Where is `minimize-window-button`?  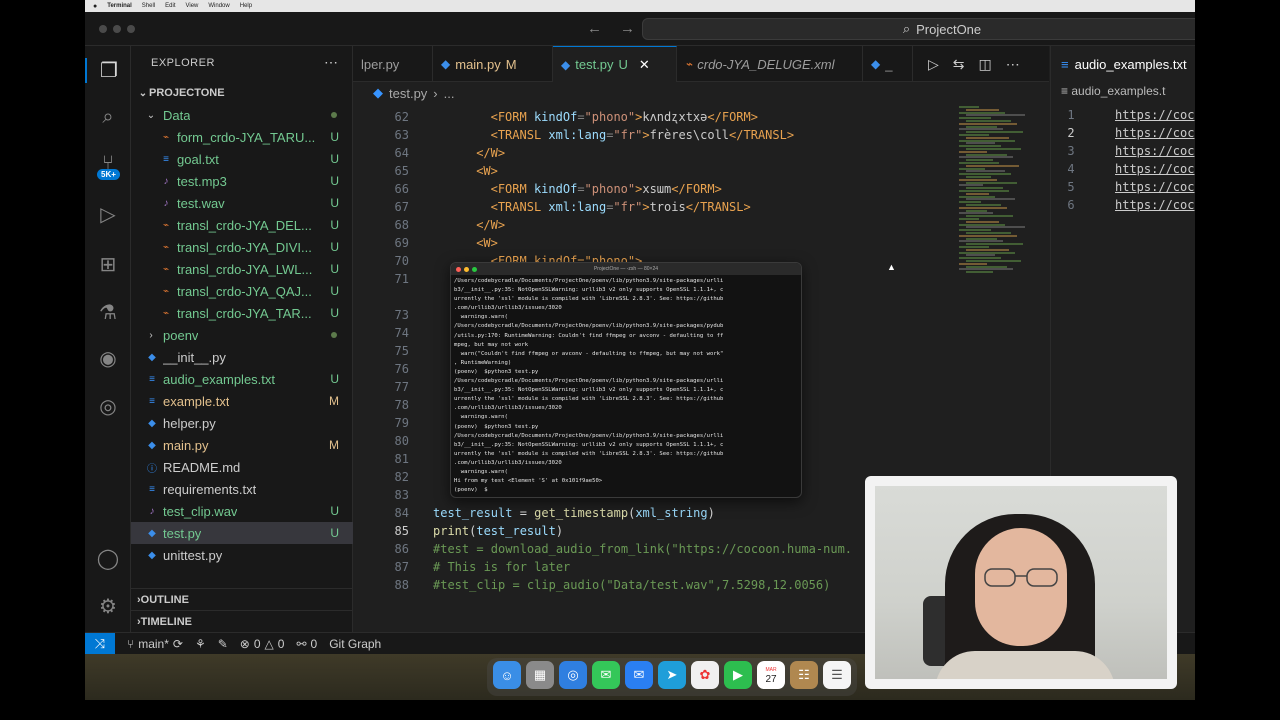 minimize-window-button is located at coordinates (117, 29).